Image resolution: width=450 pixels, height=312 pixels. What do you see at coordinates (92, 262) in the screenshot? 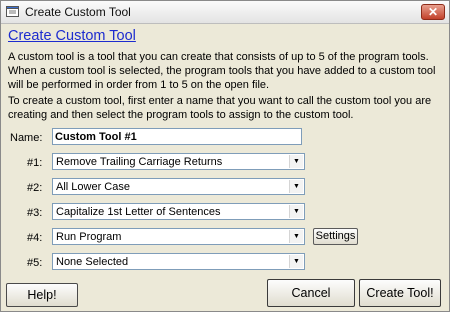
I see `tool-5-value: None Selected` at bounding box center [92, 262].